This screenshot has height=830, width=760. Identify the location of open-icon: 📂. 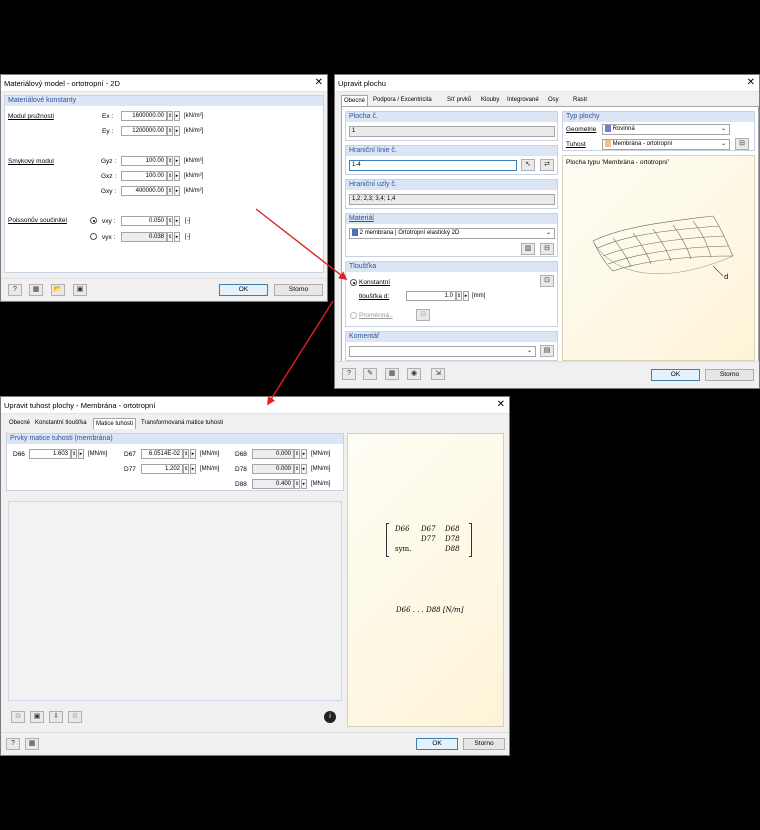
(58, 290).